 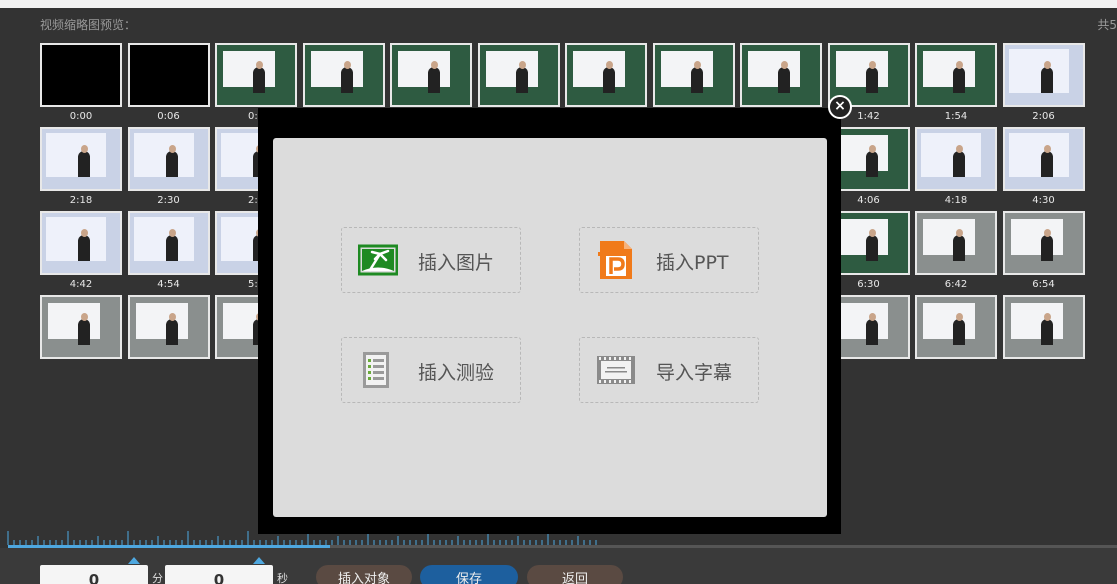 What do you see at coordinates (1043, 284) in the screenshot?
I see `thumbnail-time-label: 6:54` at bounding box center [1043, 284].